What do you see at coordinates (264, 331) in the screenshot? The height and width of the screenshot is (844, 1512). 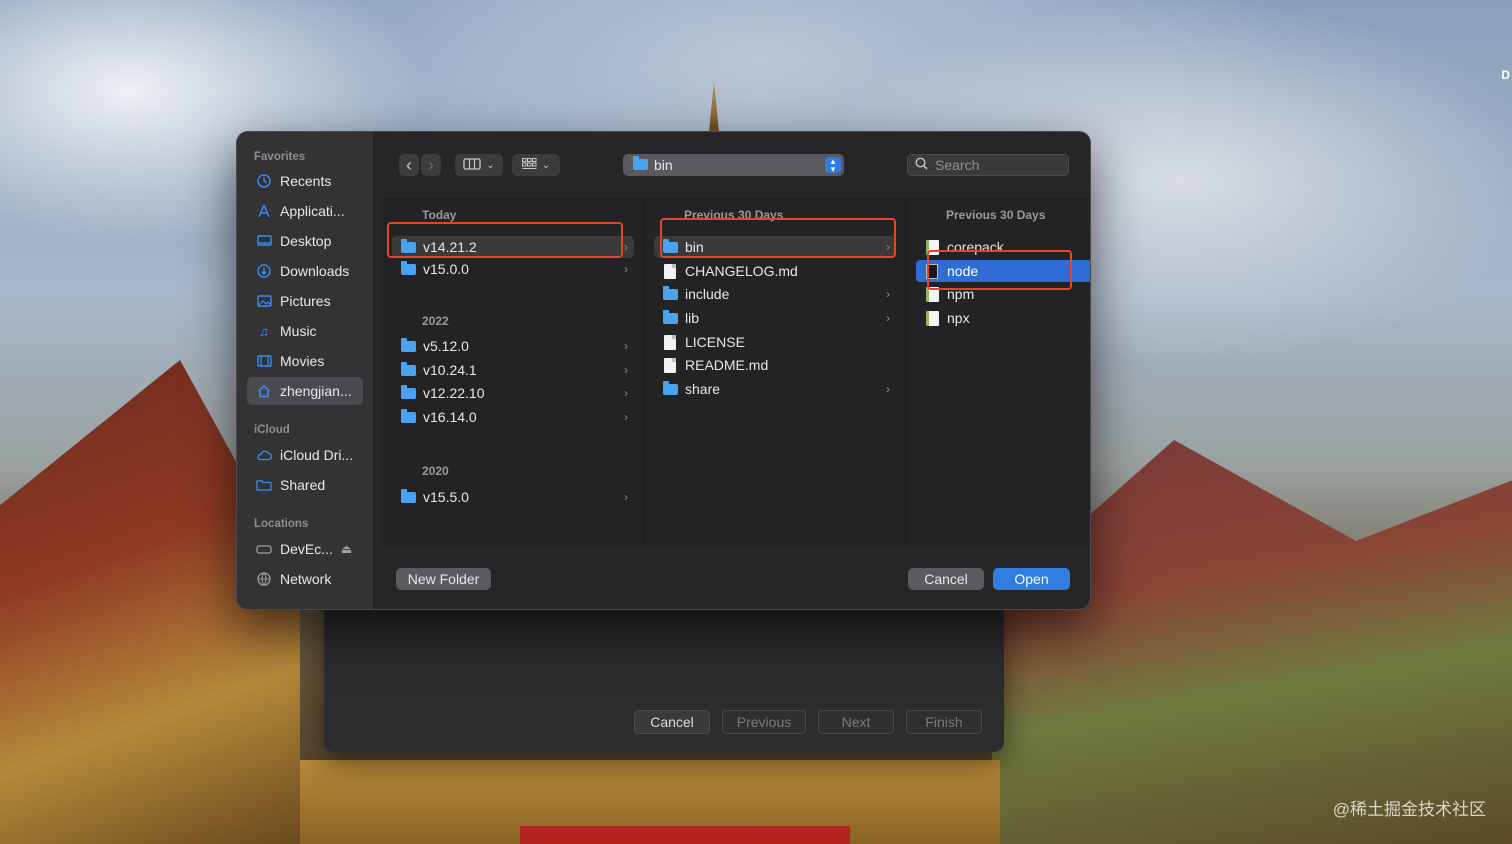 I see `music-icon: ♫` at bounding box center [264, 331].